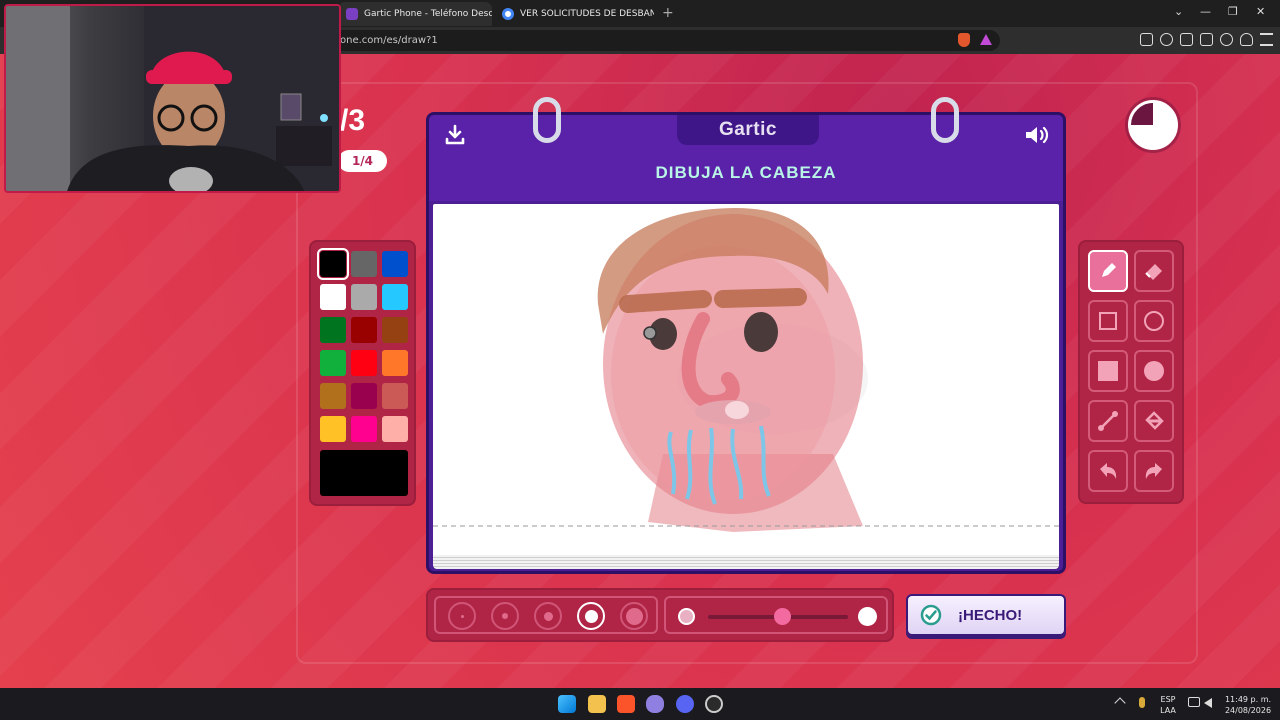  I want to click on eraser-icon, so click(1153, 272).